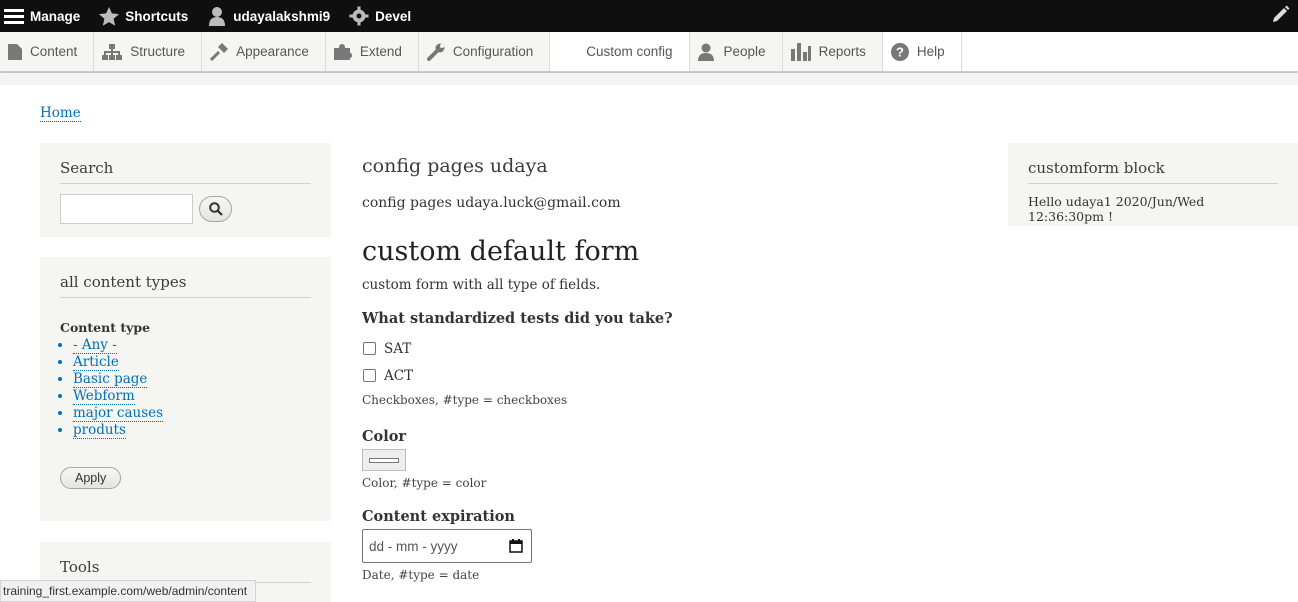 The height and width of the screenshot is (602, 1298). What do you see at coordinates (192, 362) in the screenshot?
I see `list-item: Article` at bounding box center [192, 362].